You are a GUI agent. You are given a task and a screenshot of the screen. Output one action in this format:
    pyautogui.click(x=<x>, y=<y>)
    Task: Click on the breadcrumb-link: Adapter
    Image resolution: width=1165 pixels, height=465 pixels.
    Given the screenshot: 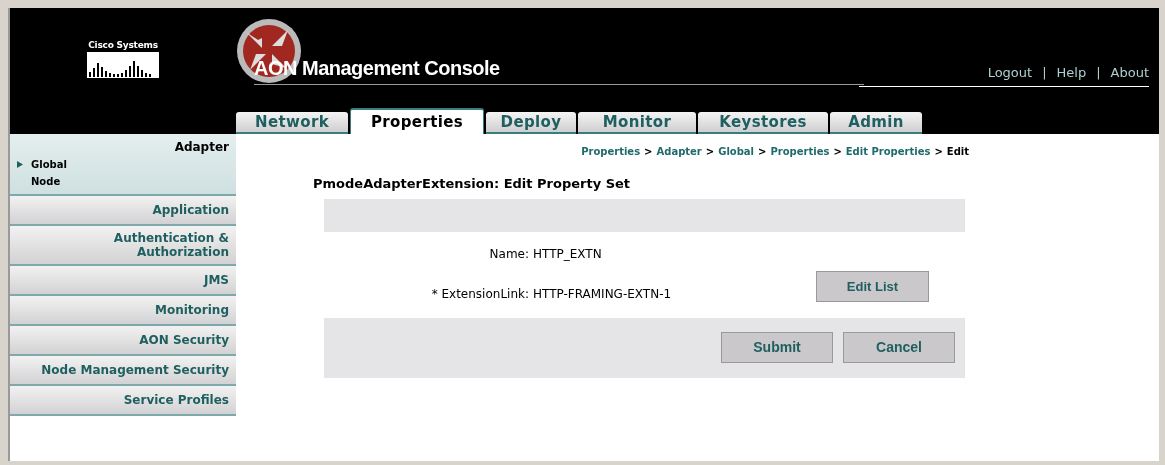 What is the action you would take?
    pyautogui.click(x=679, y=151)
    